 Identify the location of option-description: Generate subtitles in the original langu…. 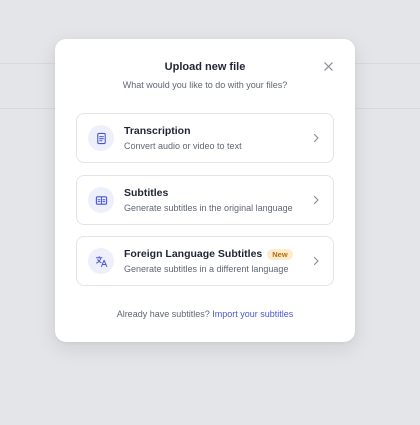
(208, 208).